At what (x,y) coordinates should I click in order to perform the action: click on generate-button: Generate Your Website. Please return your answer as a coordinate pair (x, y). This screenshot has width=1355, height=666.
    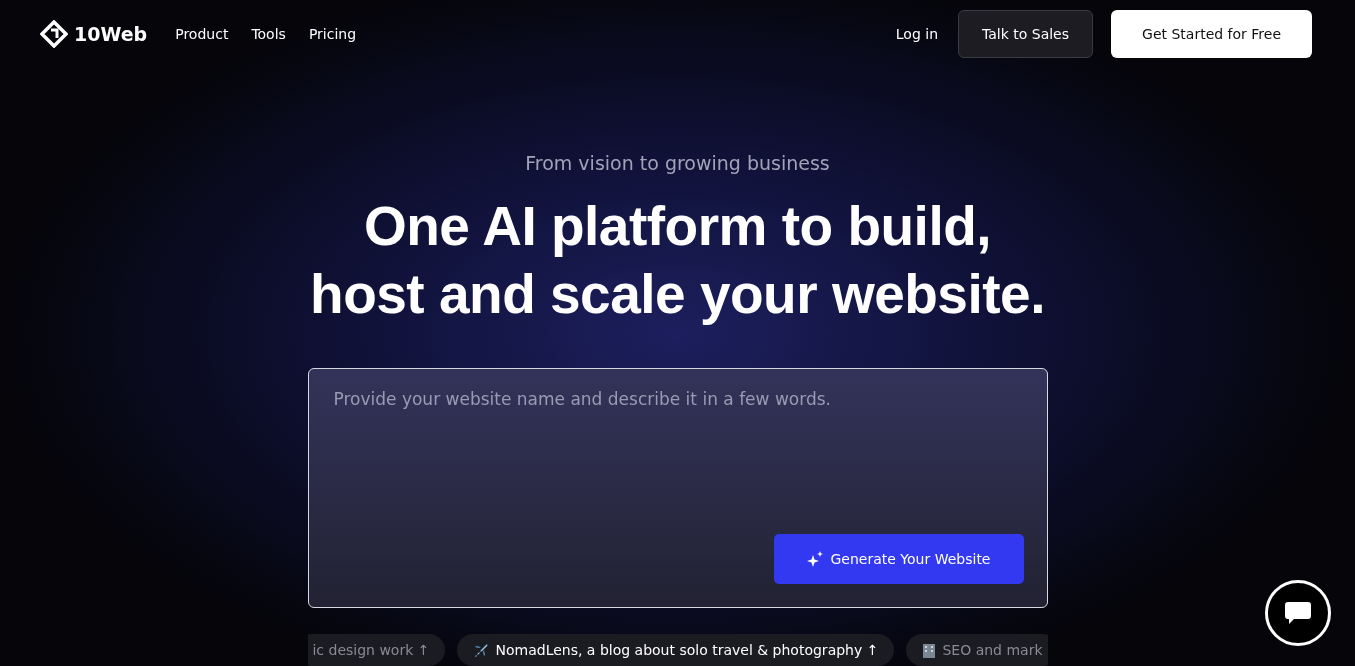
    Looking at the image, I should click on (898, 559).